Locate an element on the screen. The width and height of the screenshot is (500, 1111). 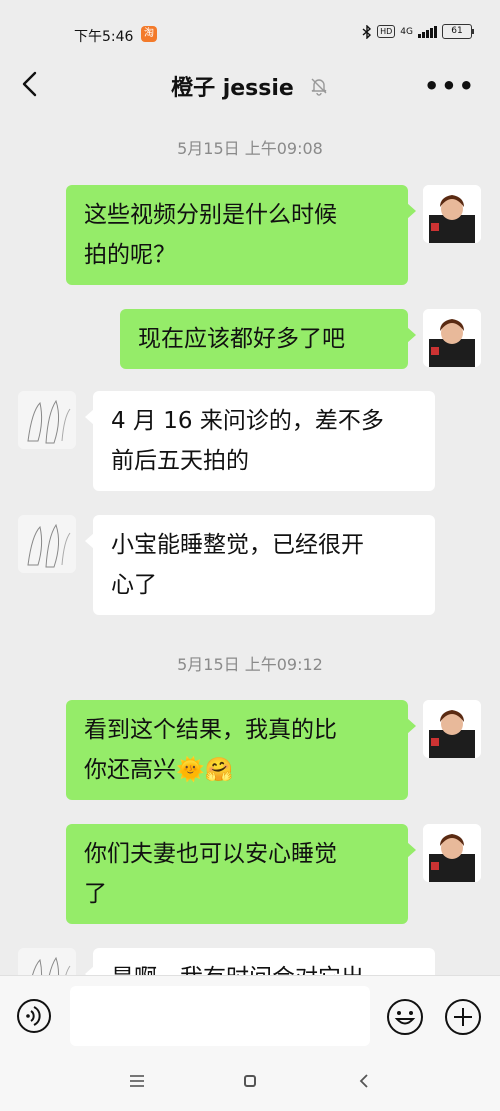
incoming-message: 是啊，我有时间会对它出 is located at coordinates (260, 961).